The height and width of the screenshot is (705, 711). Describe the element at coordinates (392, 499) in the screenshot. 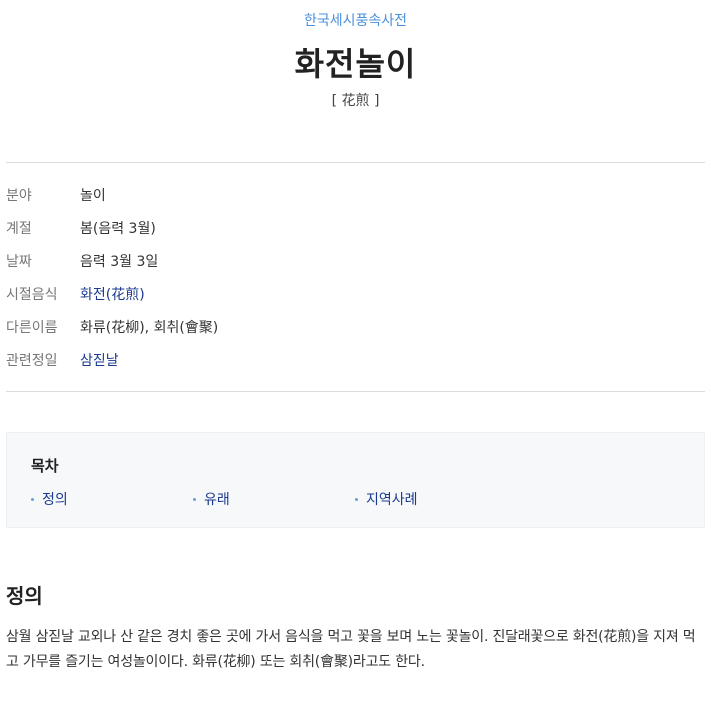

I see `toc-link-regional-cases: 지역사례` at that location.